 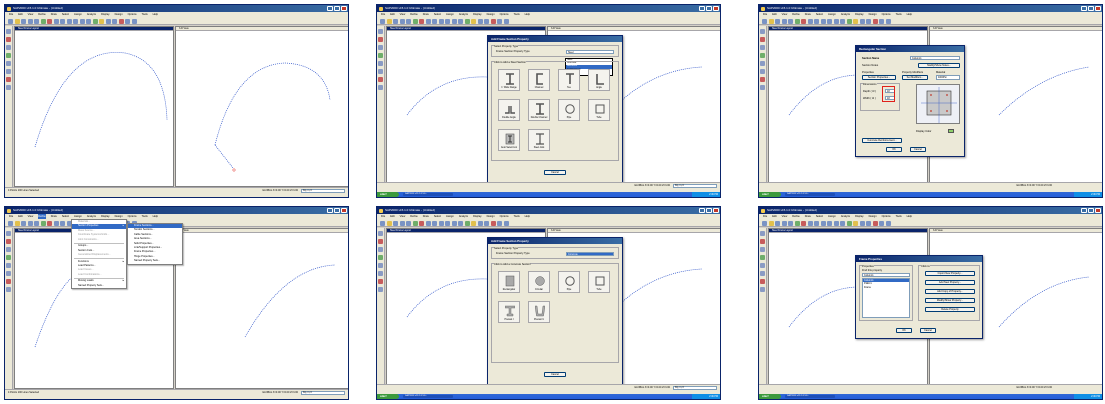 What do you see at coordinates (941, 72) in the screenshot?
I see `material-label: Material` at bounding box center [941, 72].